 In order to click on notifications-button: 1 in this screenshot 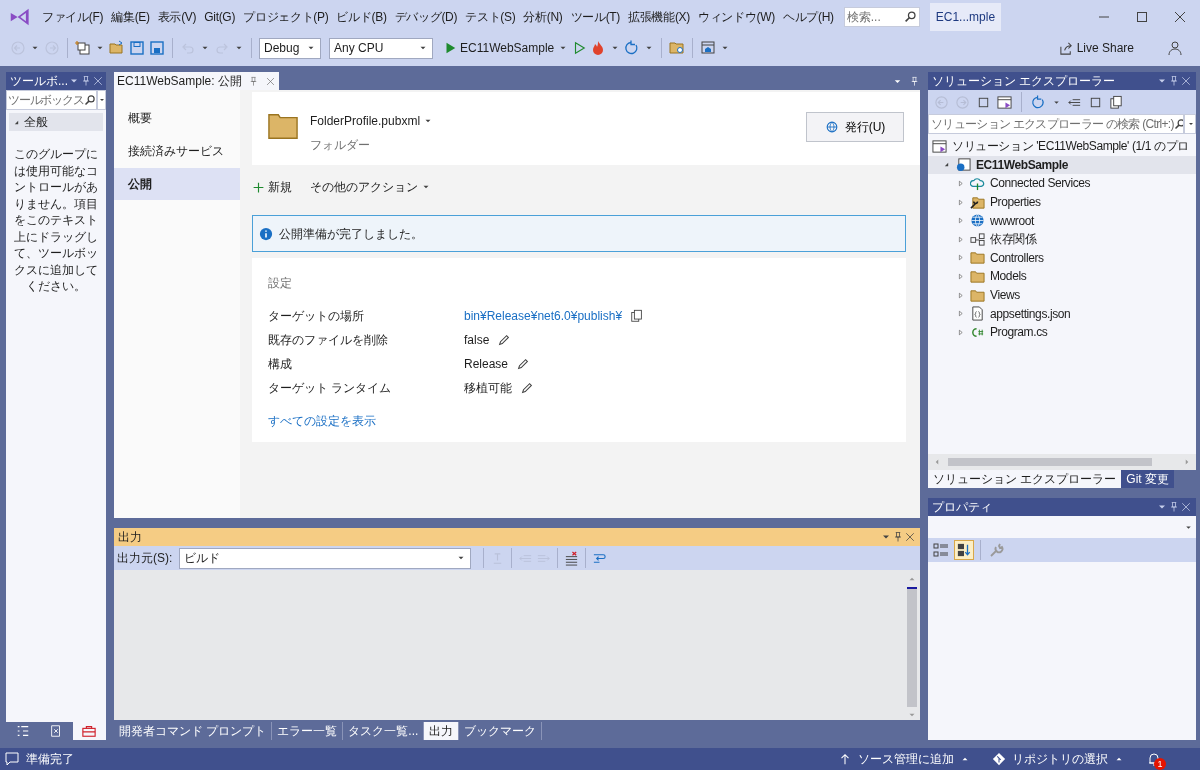, I will do `click(1154, 759)`.